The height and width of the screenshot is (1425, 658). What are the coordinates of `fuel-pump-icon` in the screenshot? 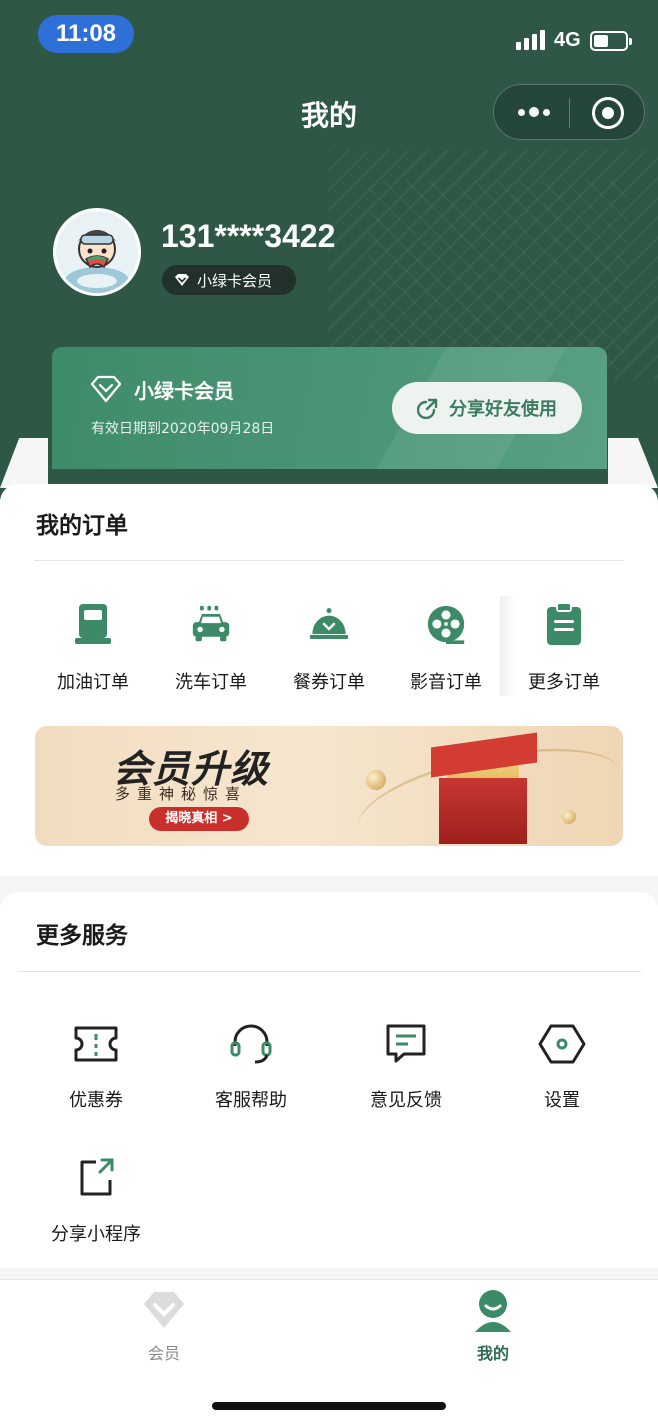 It's located at (93, 624).